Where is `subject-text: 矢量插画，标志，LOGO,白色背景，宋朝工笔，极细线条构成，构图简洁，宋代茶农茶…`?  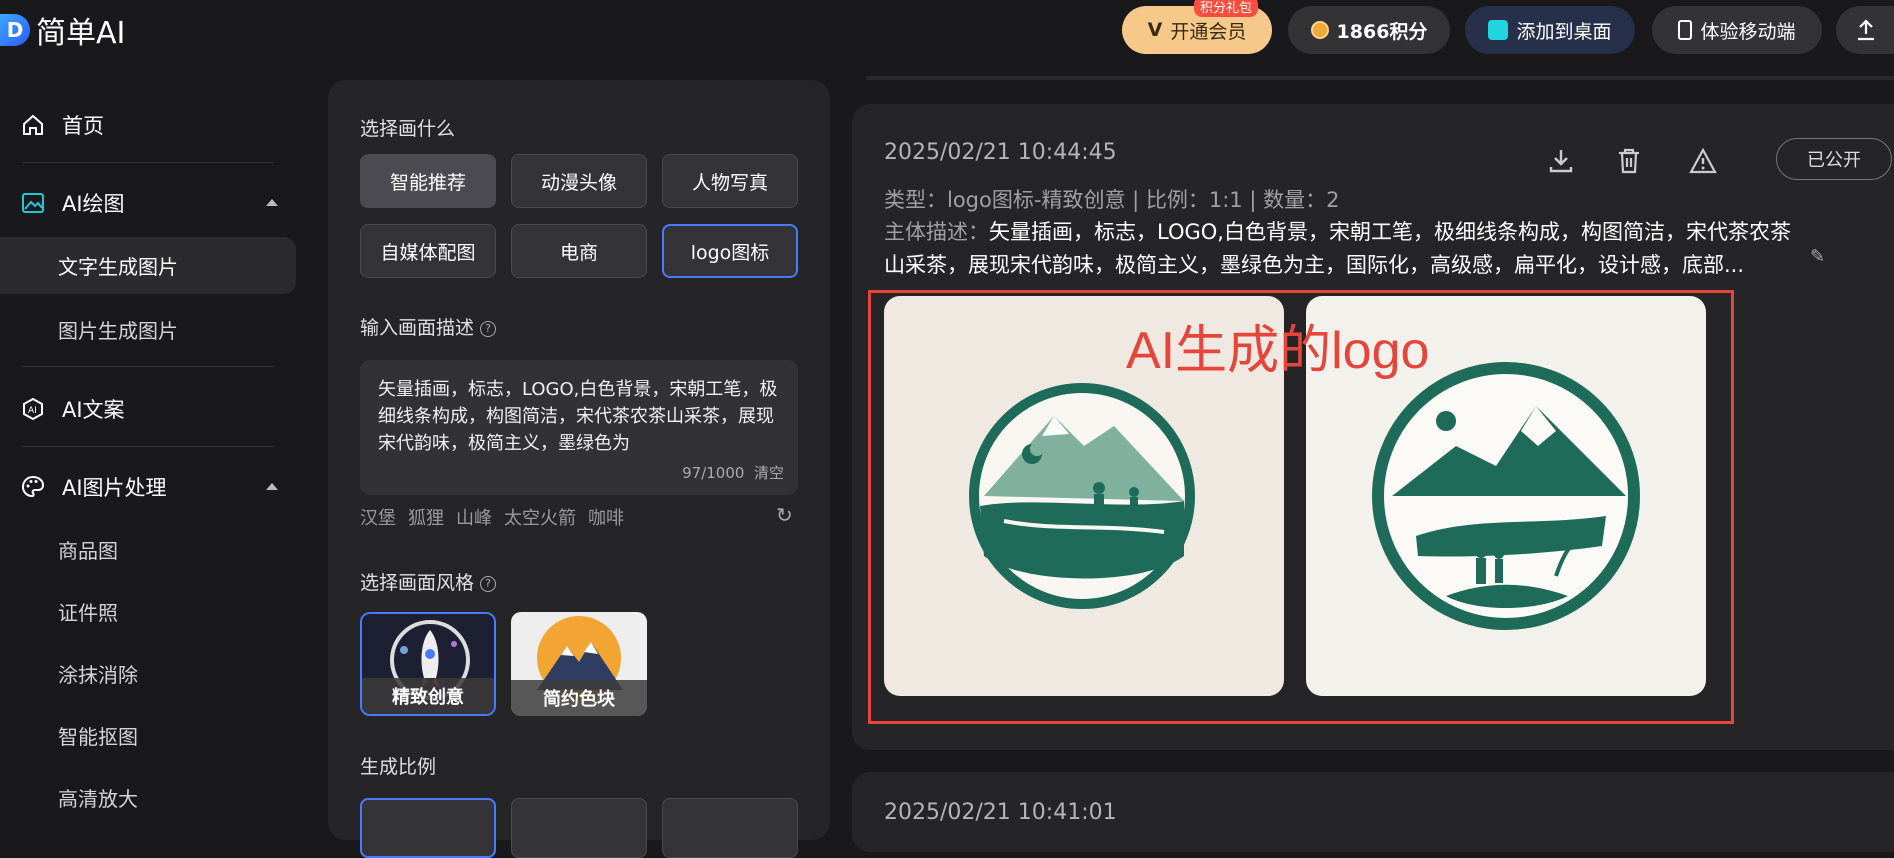 subject-text: 矢量插画，标志，LOGO,白色背景，宋朝工笔，极细线条构成，构图简洁，宋代茶农茶… is located at coordinates (1337, 248).